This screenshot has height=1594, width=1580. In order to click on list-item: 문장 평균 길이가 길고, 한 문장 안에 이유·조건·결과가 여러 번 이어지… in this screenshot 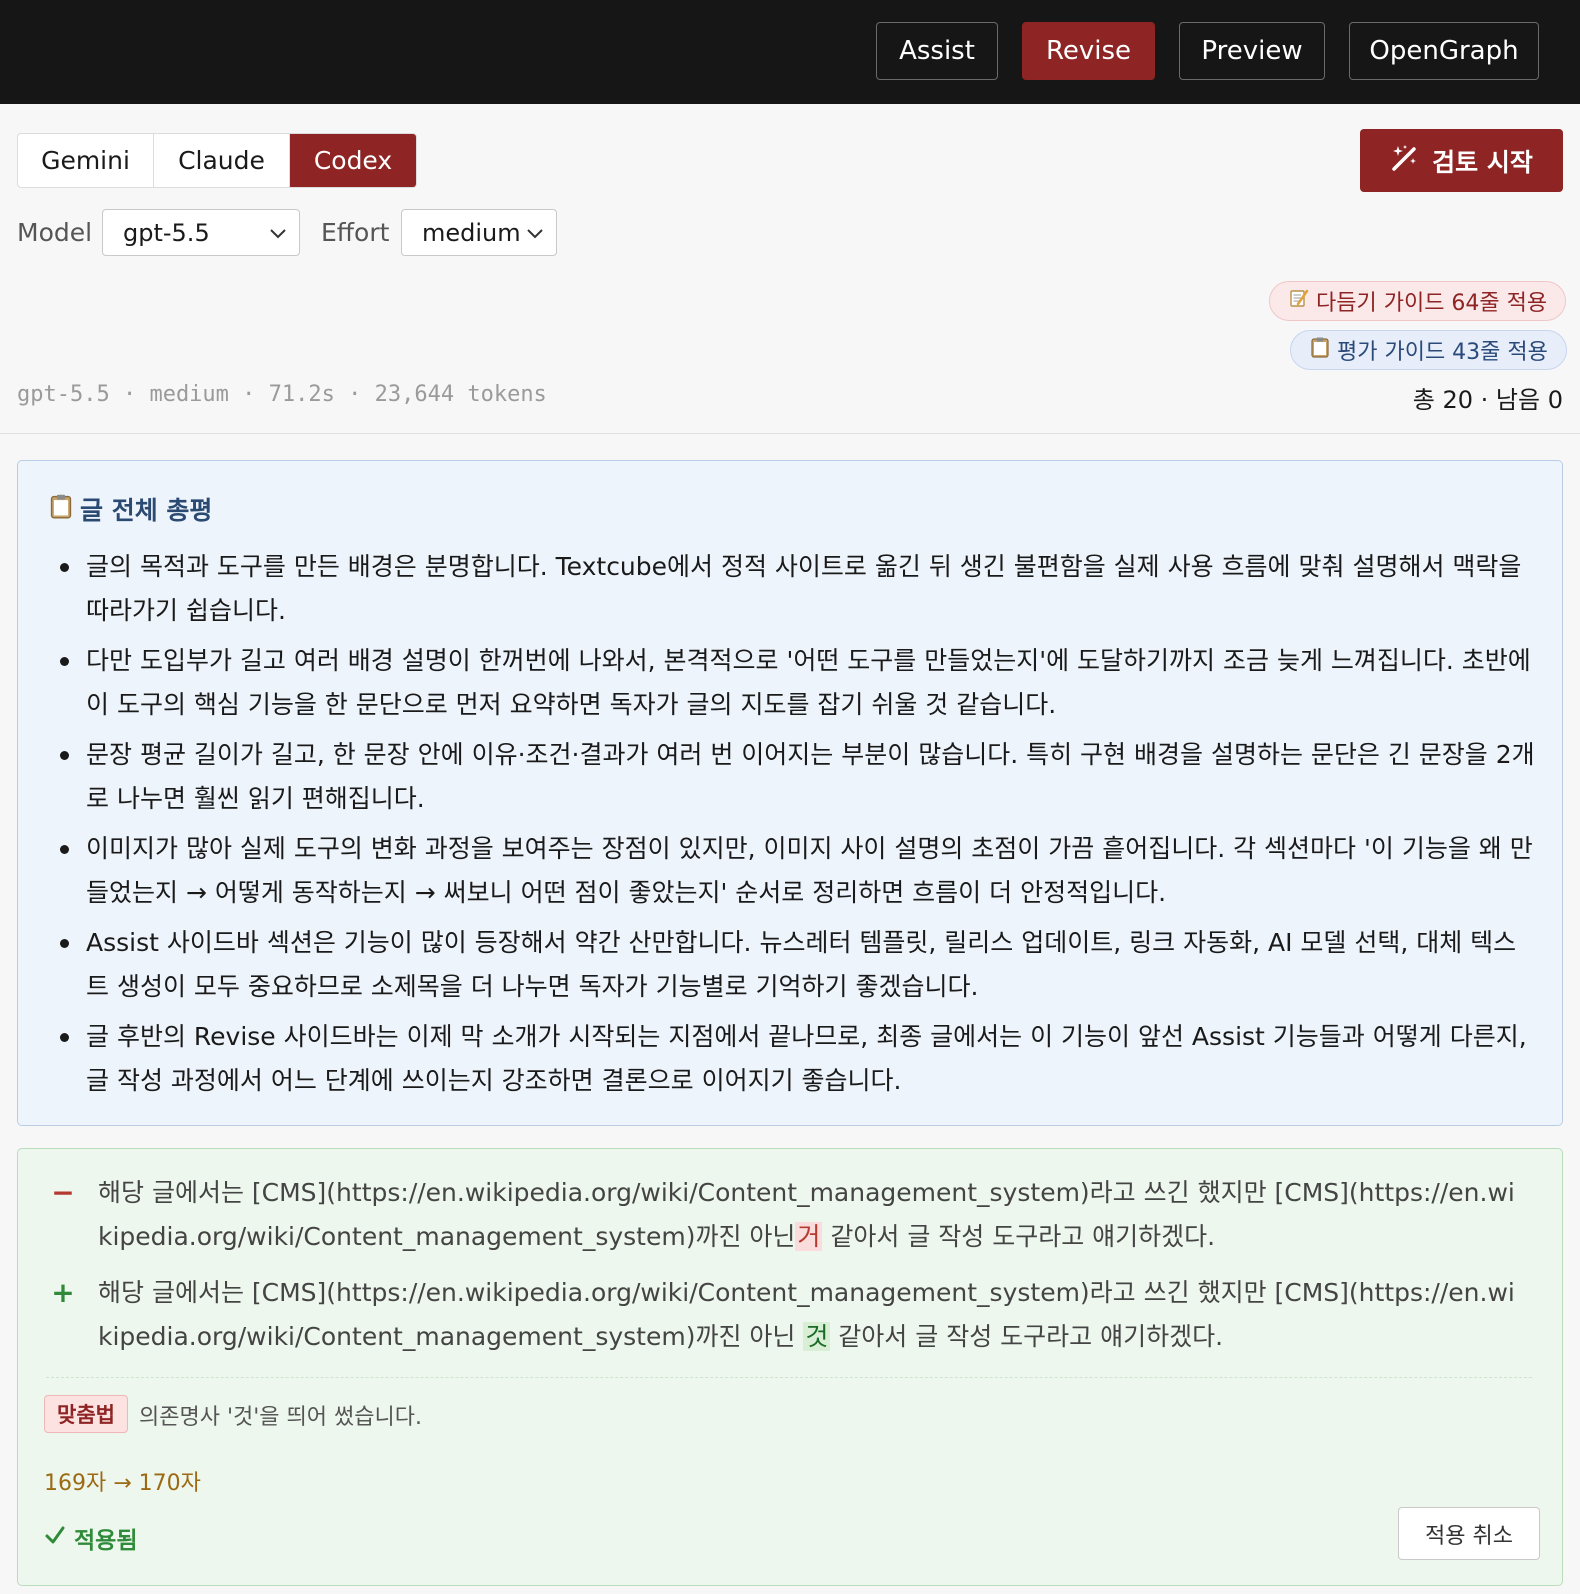, I will do `click(798, 777)`.